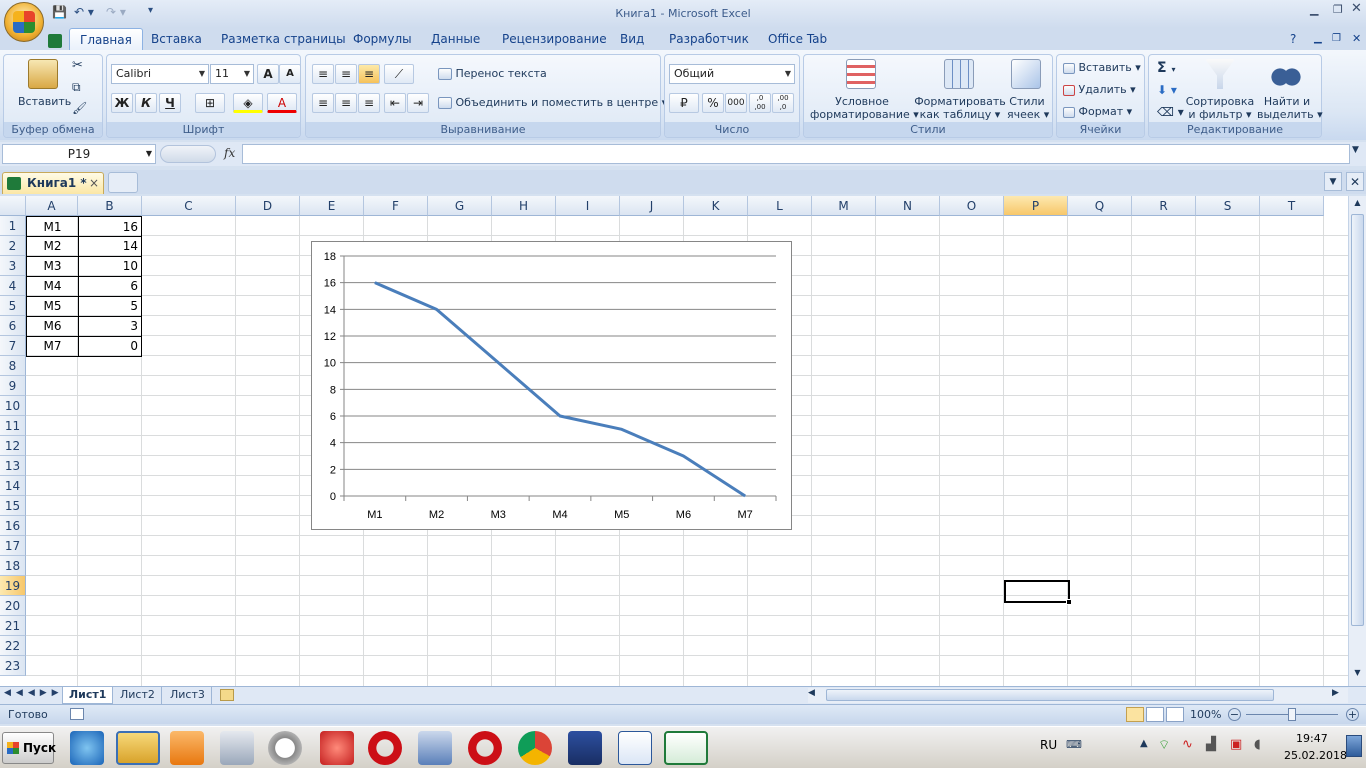 The width and height of the screenshot is (1366, 768). I want to click on underline-button: Ч, so click(170, 103).